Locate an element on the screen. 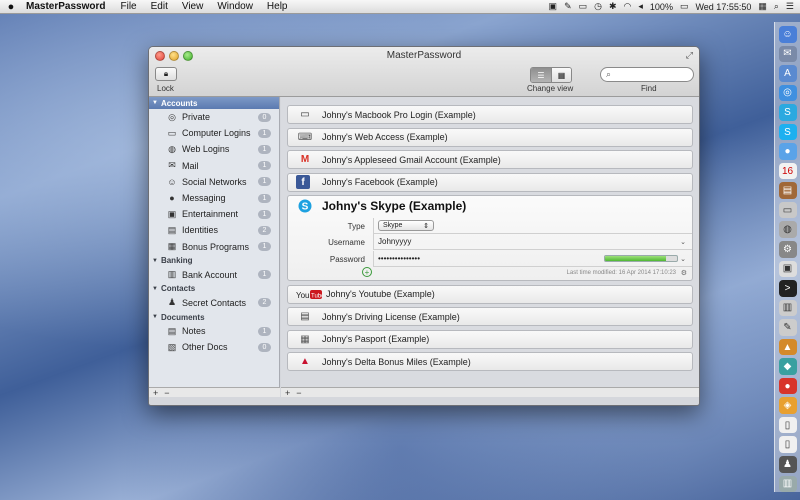 This screenshot has height=500, width=800. keychain-icon: ▣ is located at coordinates (553, 6).